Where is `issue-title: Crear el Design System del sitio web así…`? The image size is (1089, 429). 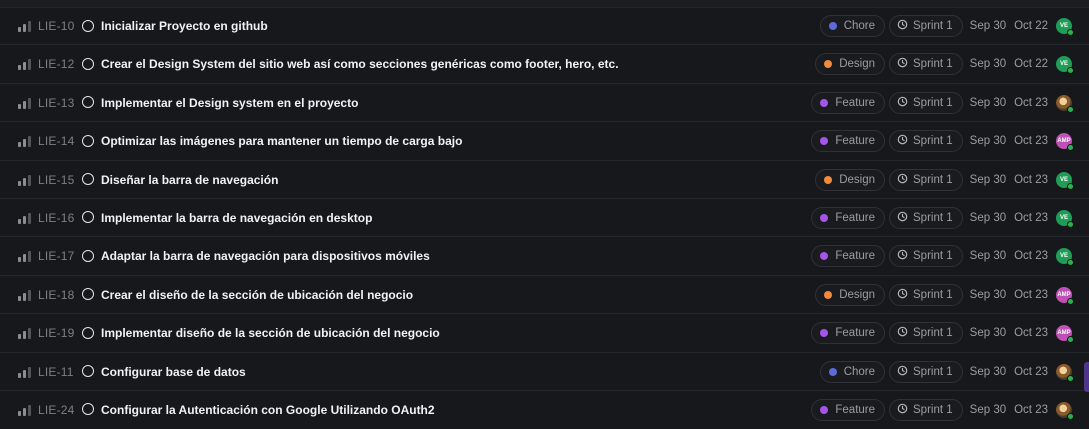
issue-title: Crear el Design System del sitio web así… is located at coordinates (360, 64).